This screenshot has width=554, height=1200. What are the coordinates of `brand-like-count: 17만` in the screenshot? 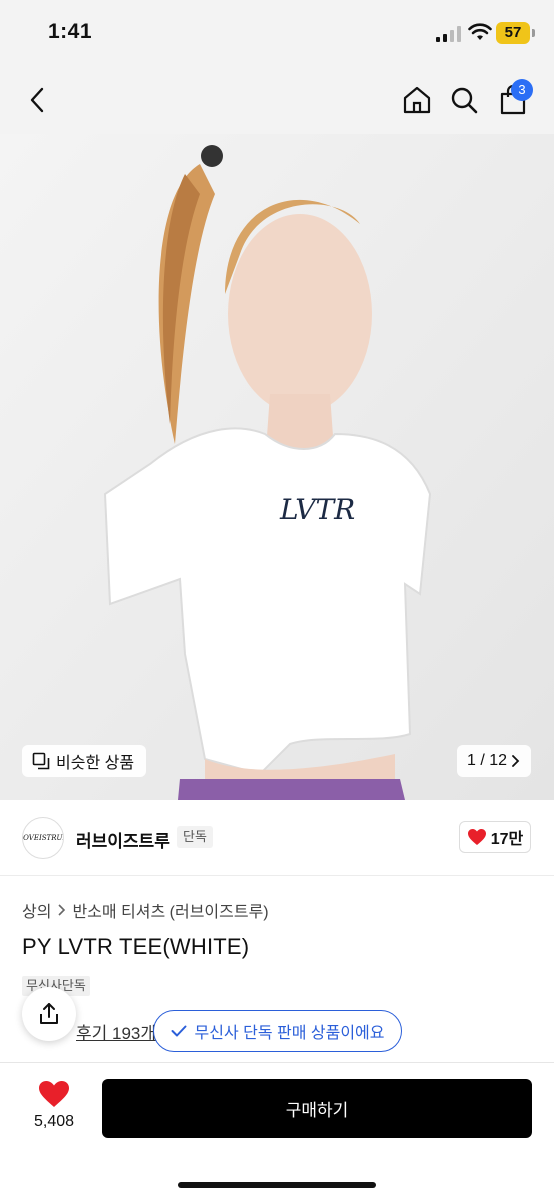 It's located at (507, 839).